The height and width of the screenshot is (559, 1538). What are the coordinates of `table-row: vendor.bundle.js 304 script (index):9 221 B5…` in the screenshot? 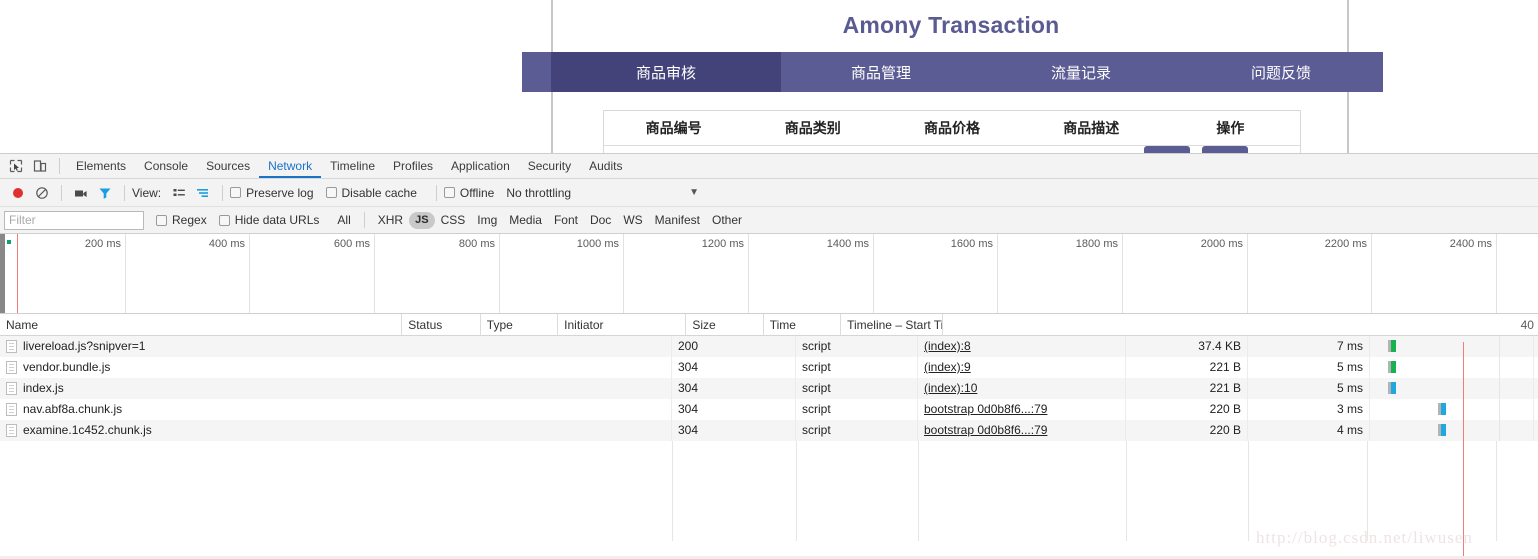 It's located at (769, 367).